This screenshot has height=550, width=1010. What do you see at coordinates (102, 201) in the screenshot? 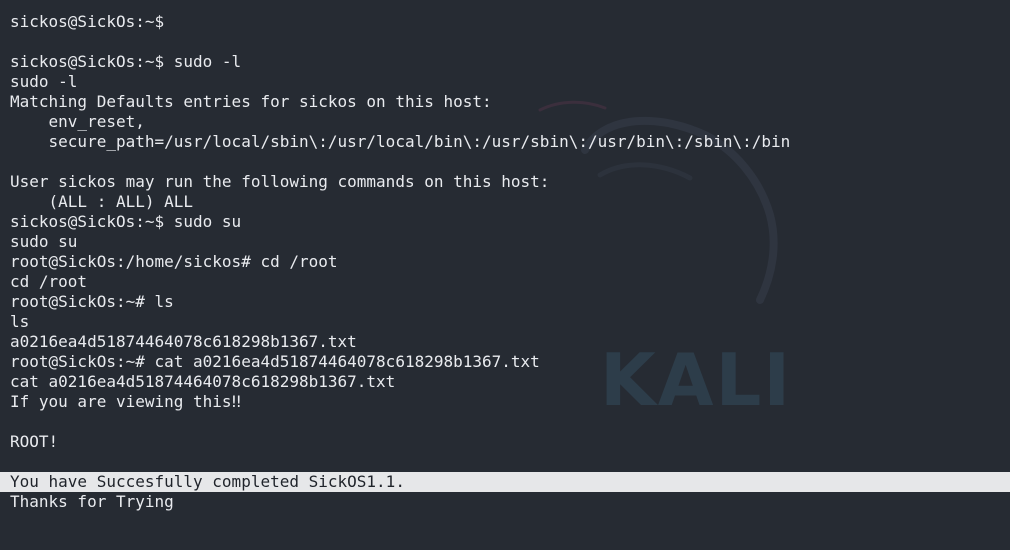
I see `terminal-line: (ALL : ALL) ALL` at bounding box center [102, 201].